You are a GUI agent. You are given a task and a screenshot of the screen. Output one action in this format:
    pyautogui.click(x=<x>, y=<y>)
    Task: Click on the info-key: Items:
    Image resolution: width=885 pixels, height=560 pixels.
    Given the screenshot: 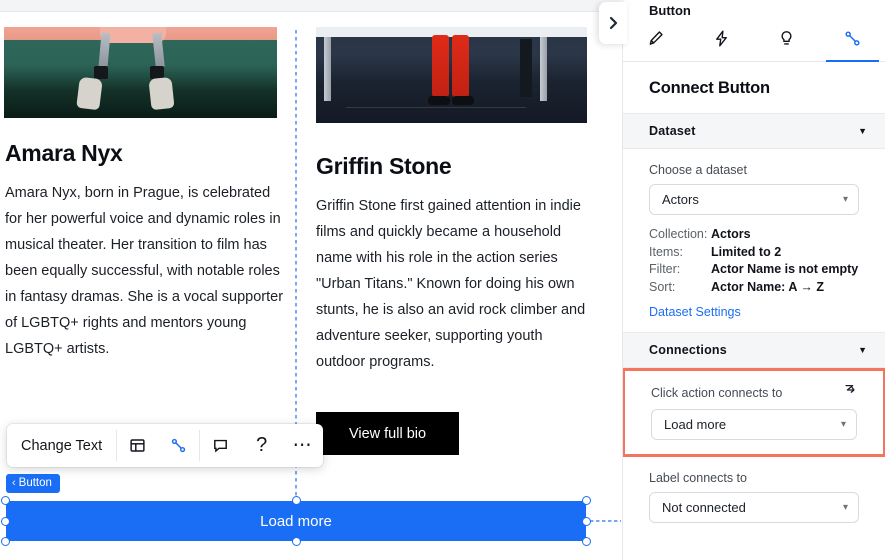 What is the action you would take?
    pyautogui.click(x=666, y=251)
    